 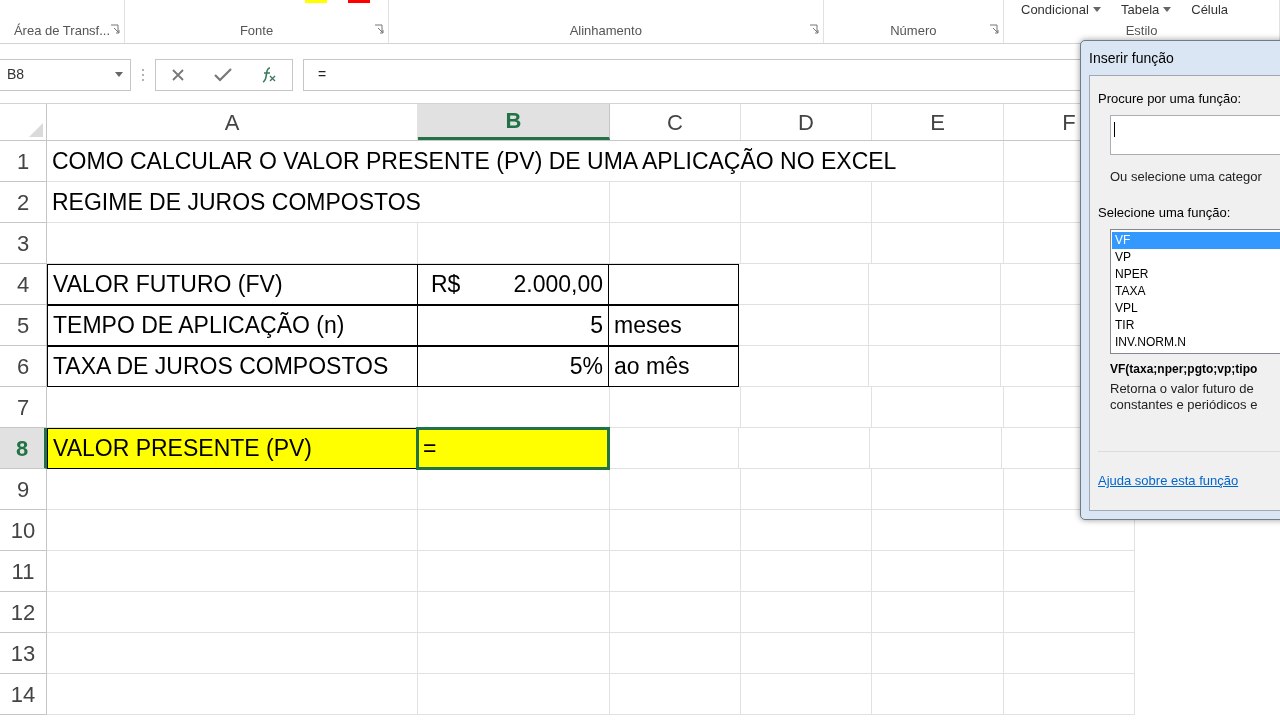 What do you see at coordinates (652, 367) in the screenshot?
I see `cell-text: ao mês` at bounding box center [652, 367].